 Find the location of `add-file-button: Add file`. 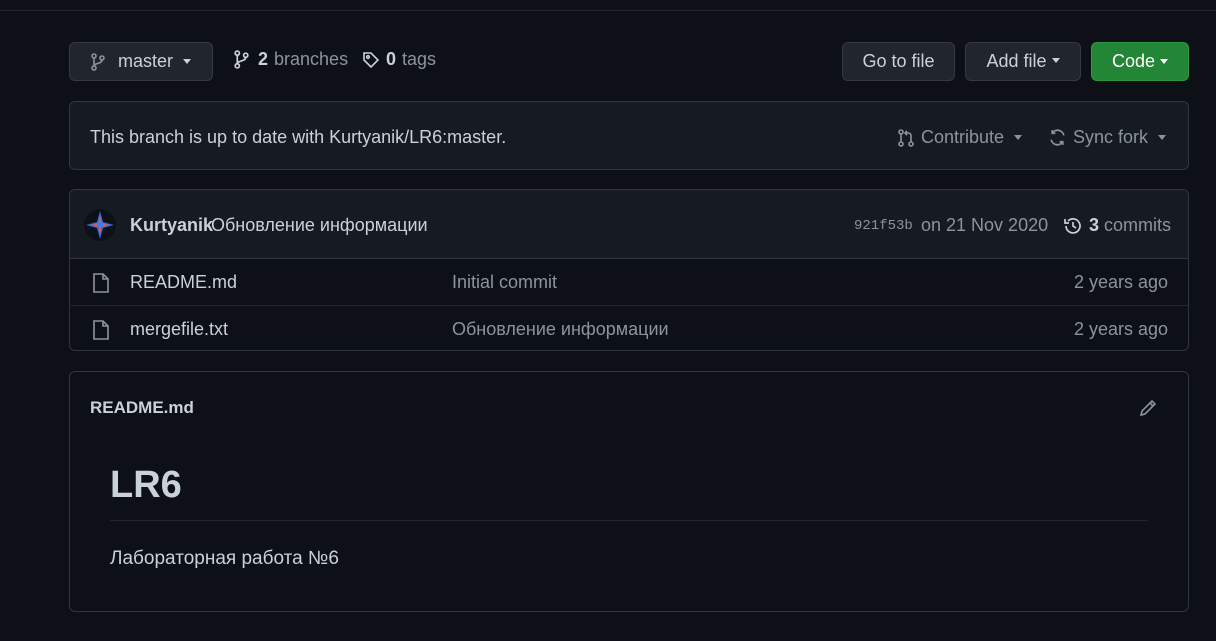

add-file-button: Add file is located at coordinates (1023, 61).